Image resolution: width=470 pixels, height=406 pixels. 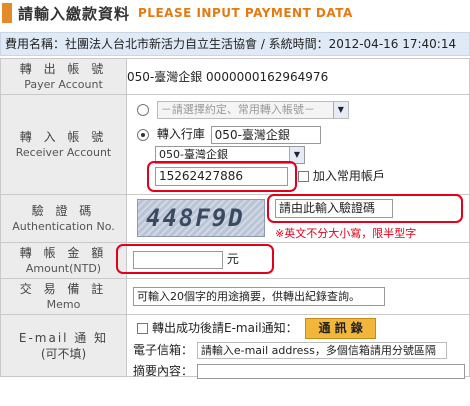 What do you see at coordinates (63, 304) in the screenshot?
I see `memo-label-en: Memo` at bounding box center [63, 304].